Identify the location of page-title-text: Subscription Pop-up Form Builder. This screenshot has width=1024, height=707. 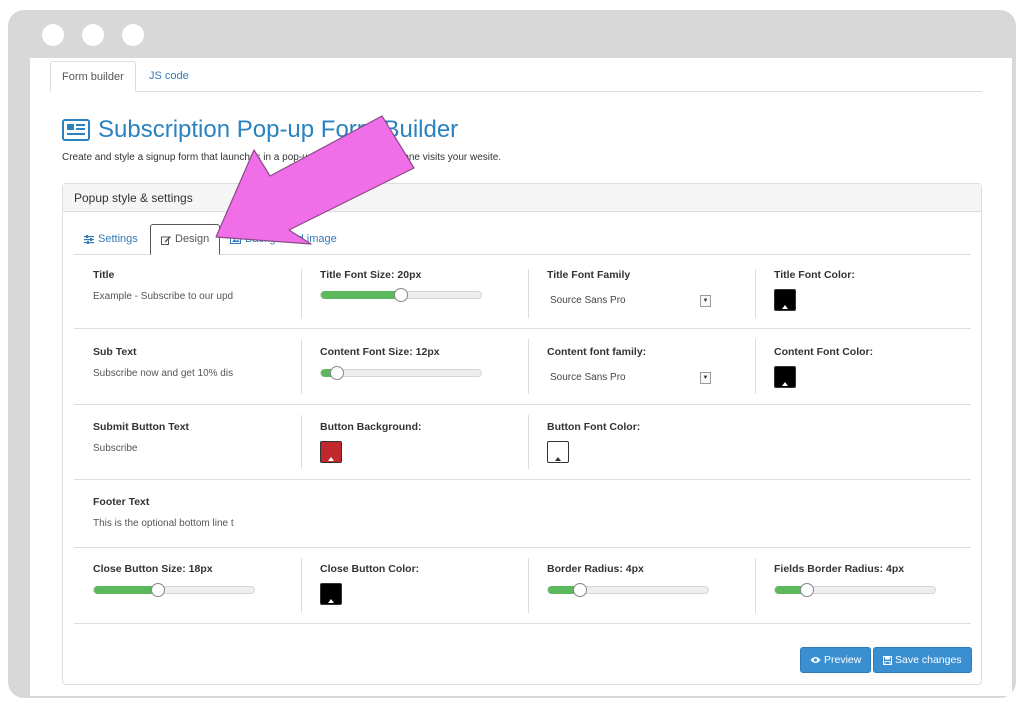
(278, 129).